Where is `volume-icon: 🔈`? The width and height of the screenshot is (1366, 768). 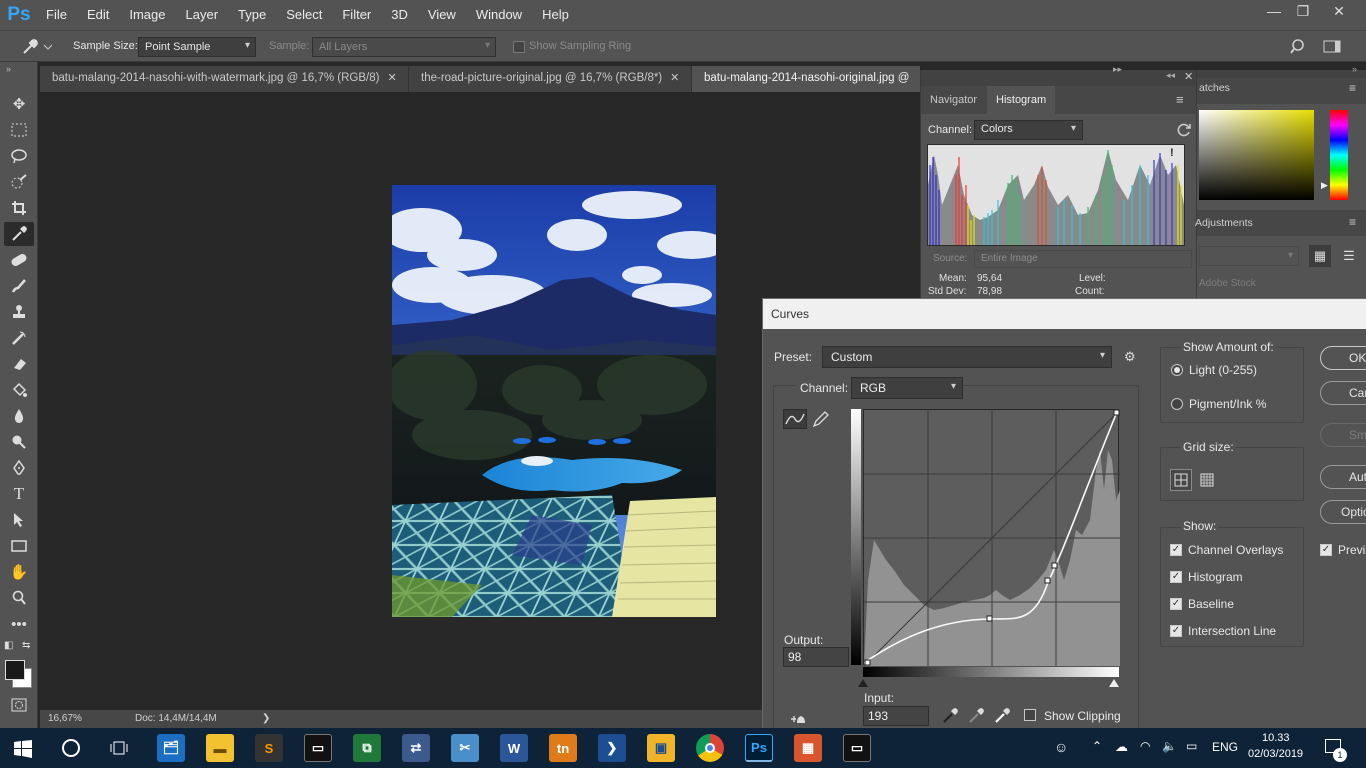
volume-icon: 🔈 is located at coordinates (1169, 746).